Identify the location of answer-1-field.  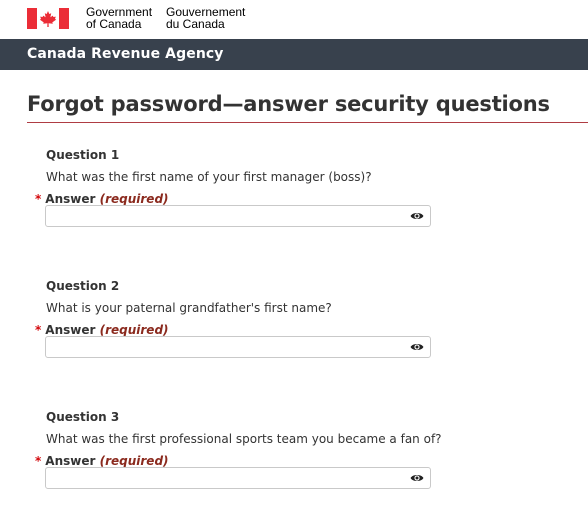
(238, 216).